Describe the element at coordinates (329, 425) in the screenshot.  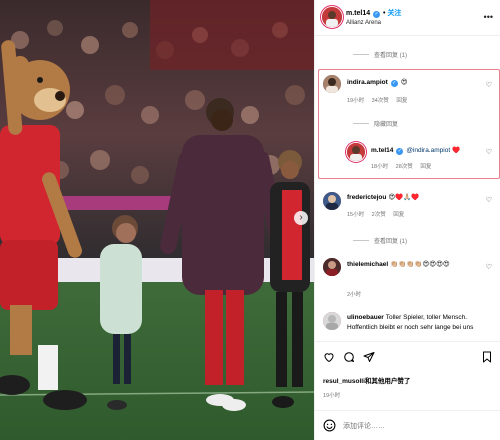
I see `smiley-icon` at that location.